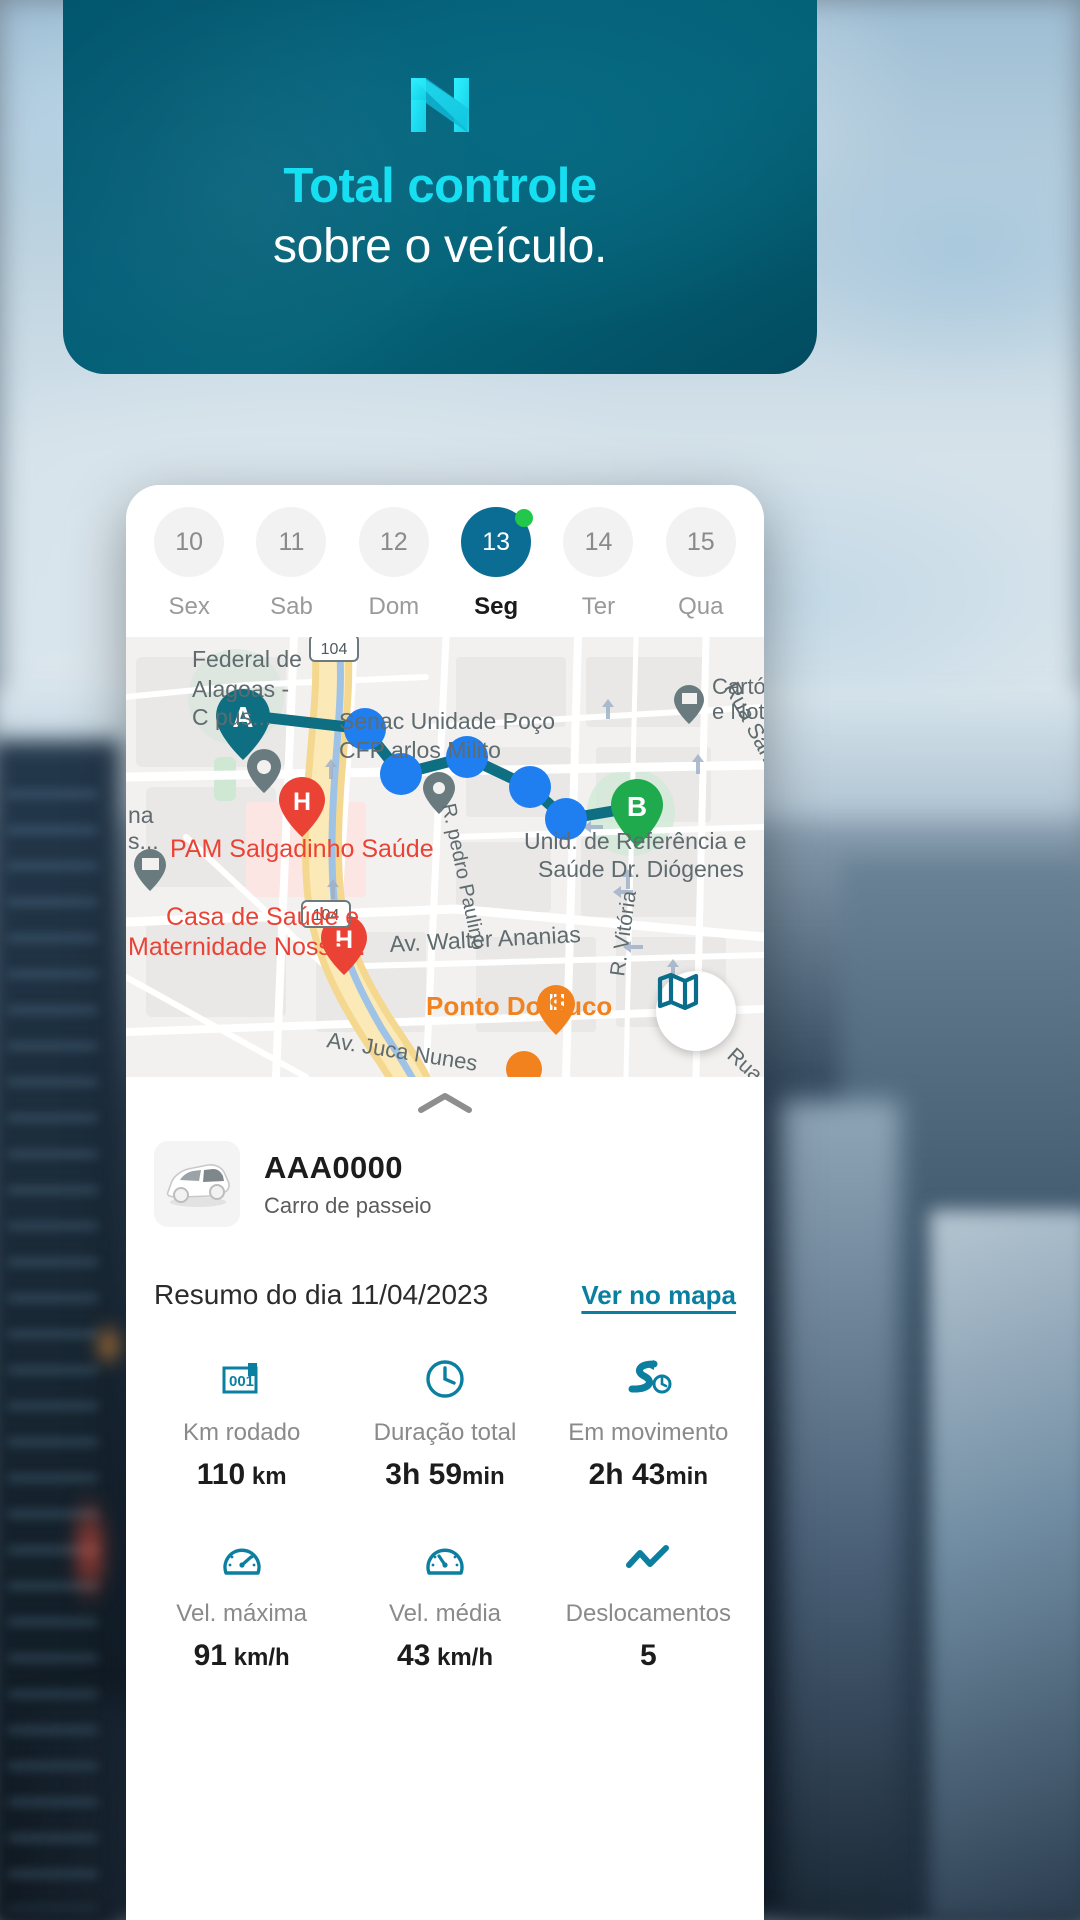 The image size is (1080, 1920). I want to click on brand-logo, so click(440, 105).